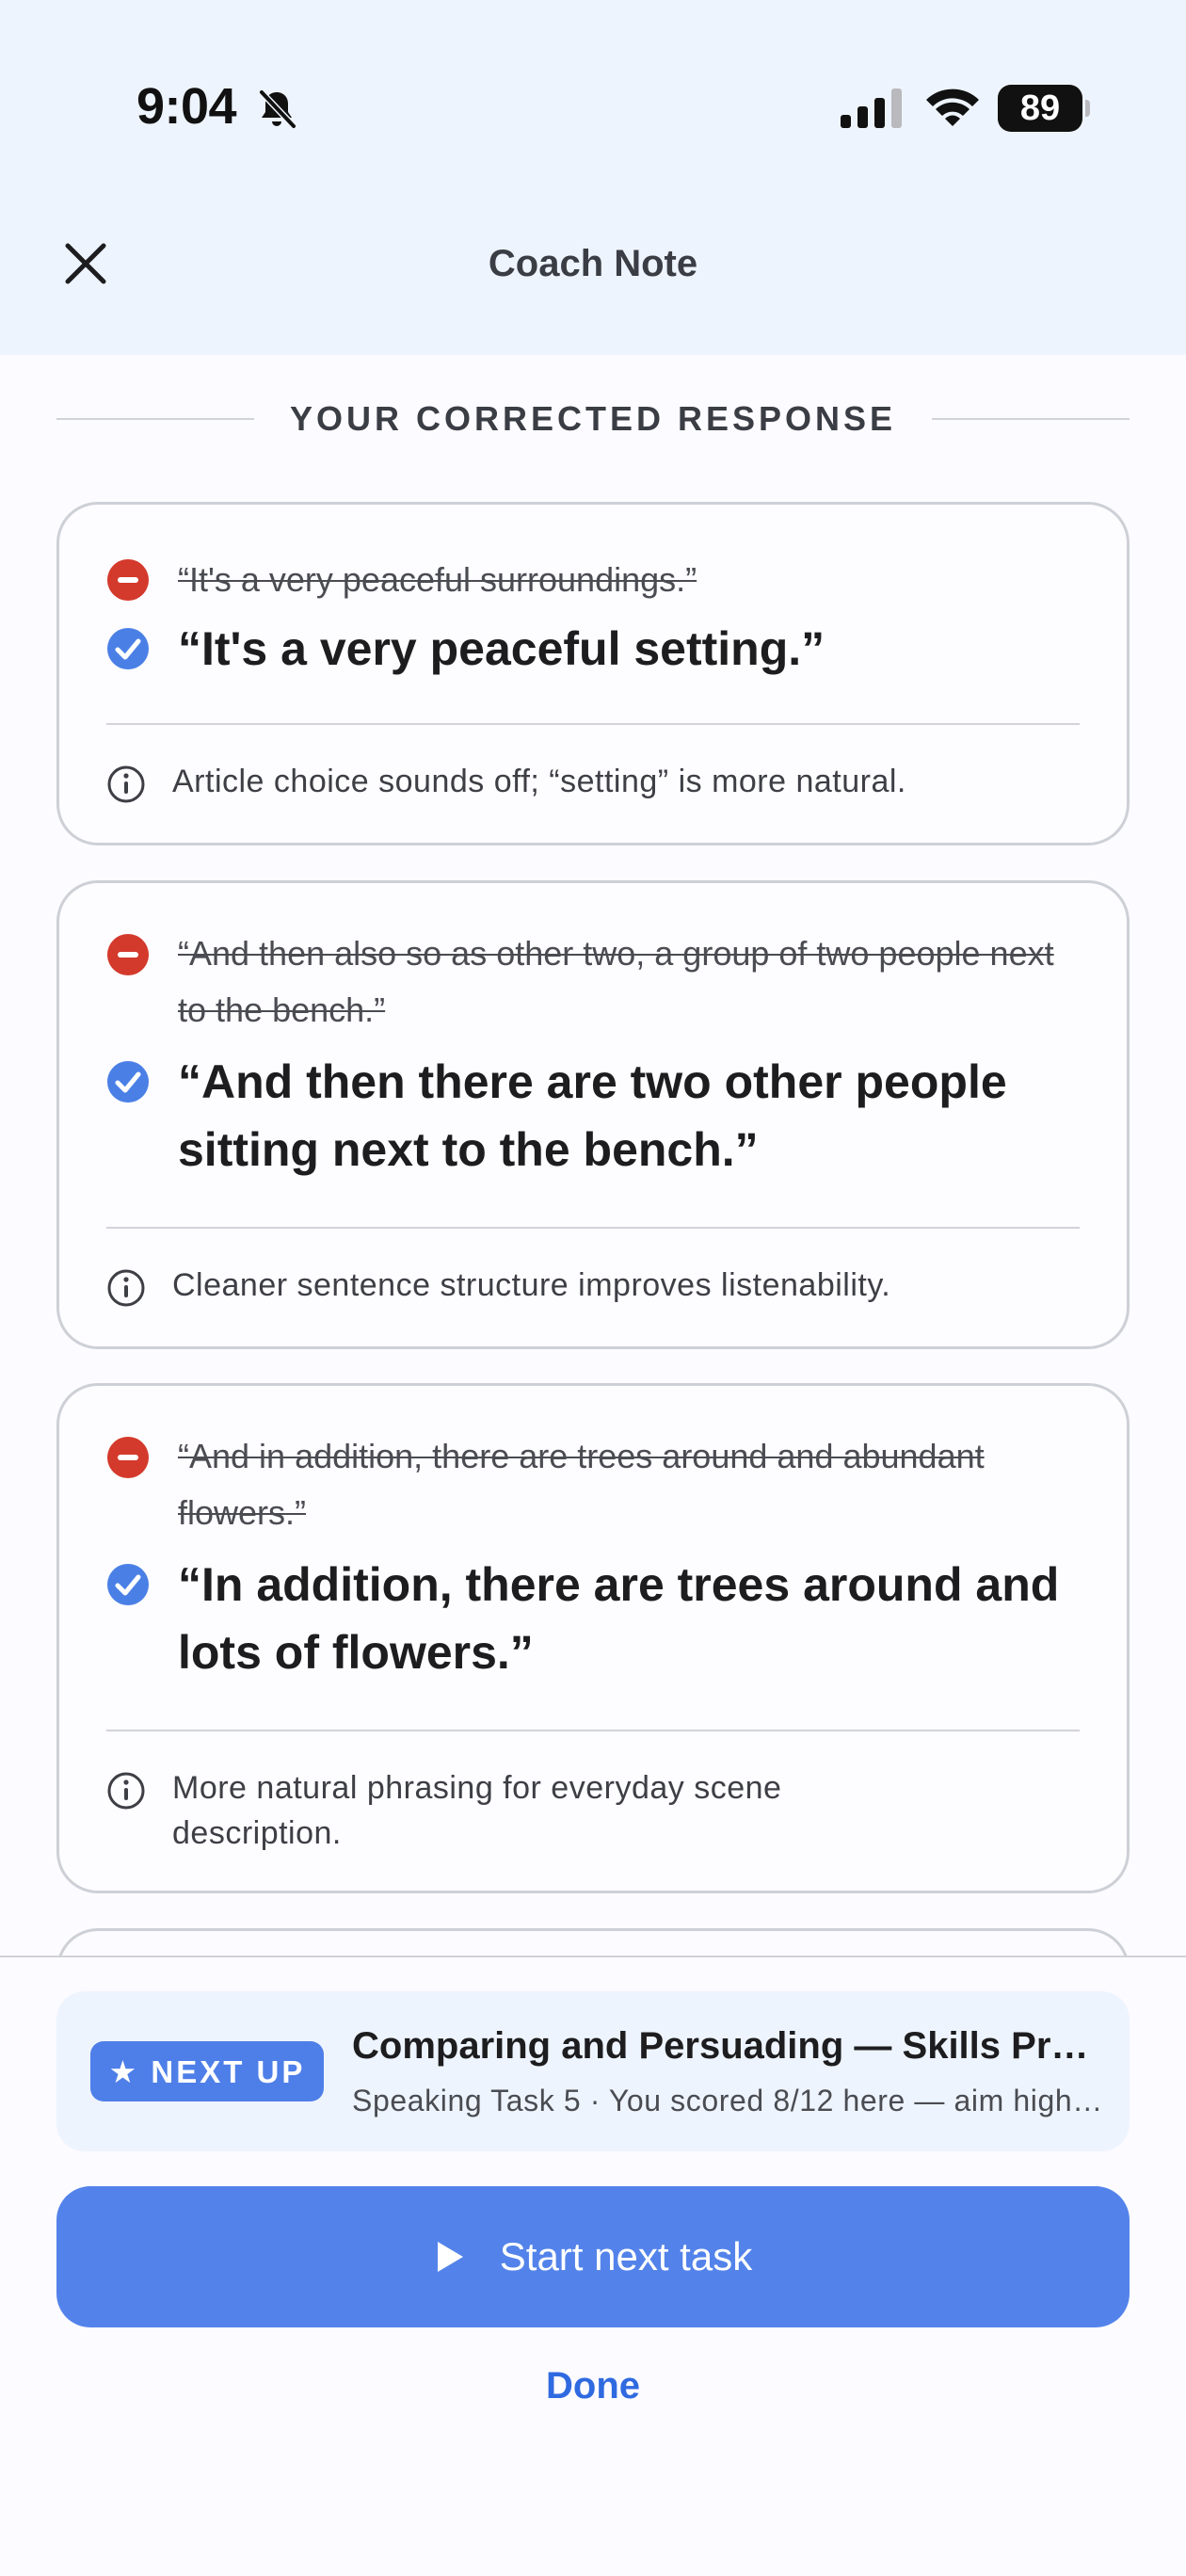 The width and height of the screenshot is (1186, 2576). Describe the element at coordinates (593, 108) in the screenshot. I see `status-bar: 9:04 89` at that location.